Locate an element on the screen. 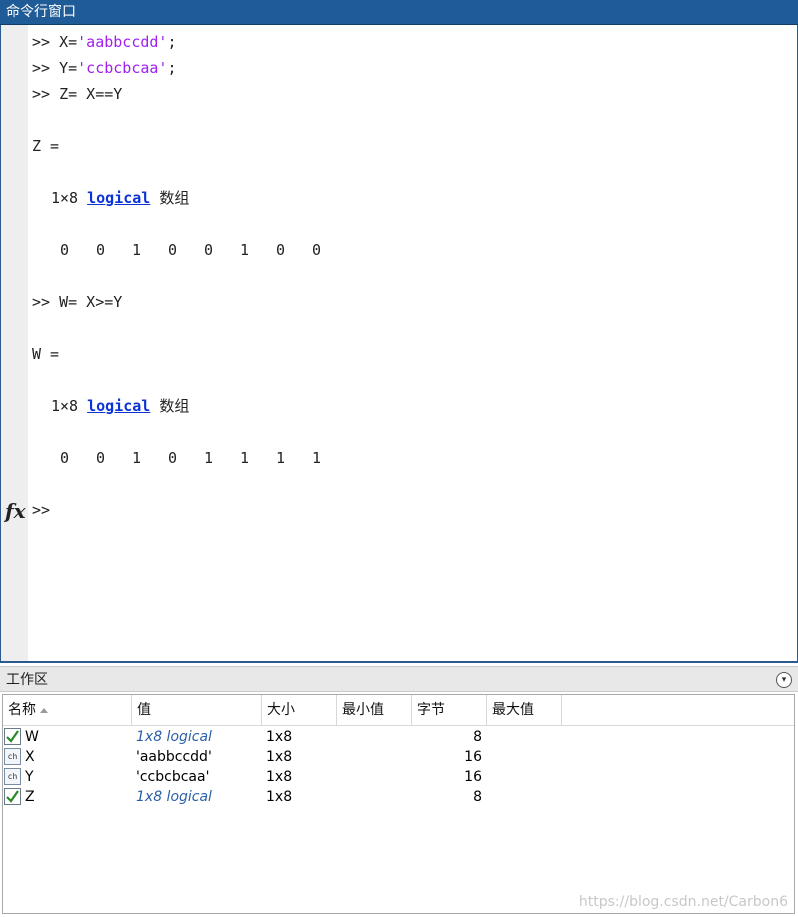  output-z-values: 0 0 1 0 0 1 0 0 is located at coordinates (204, 250).